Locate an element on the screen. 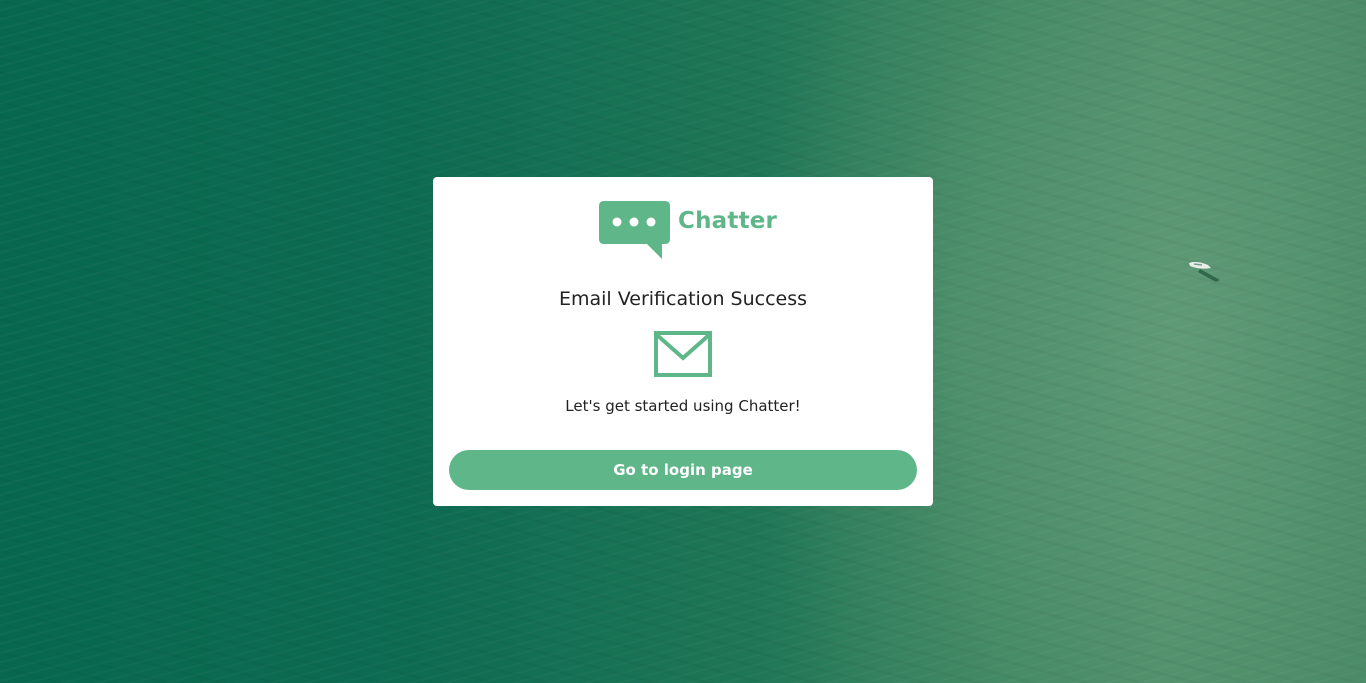 The width and height of the screenshot is (1366, 683). logo-text: Chatter is located at coordinates (728, 221).